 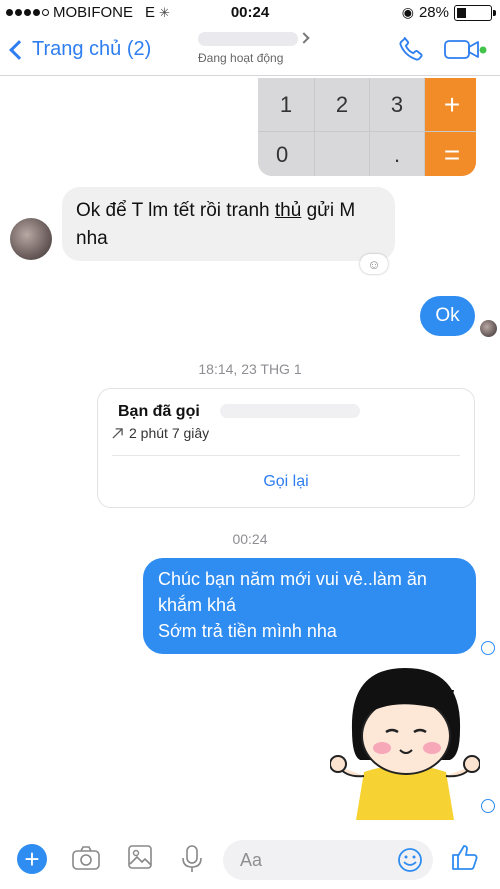 What do you see at coordinates (250, 539) in the screenshot?
I see `timestamp: 00:24` at bounding box center [250, 539].